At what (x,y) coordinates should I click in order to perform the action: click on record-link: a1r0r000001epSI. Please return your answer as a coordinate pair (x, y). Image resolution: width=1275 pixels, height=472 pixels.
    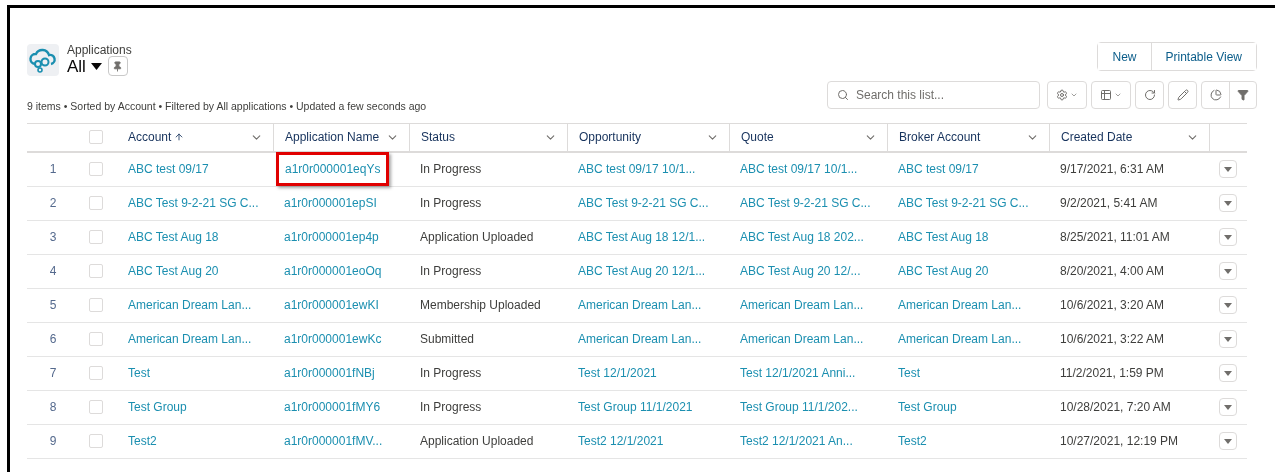
    Looking at the image, I should click on (330, 203).